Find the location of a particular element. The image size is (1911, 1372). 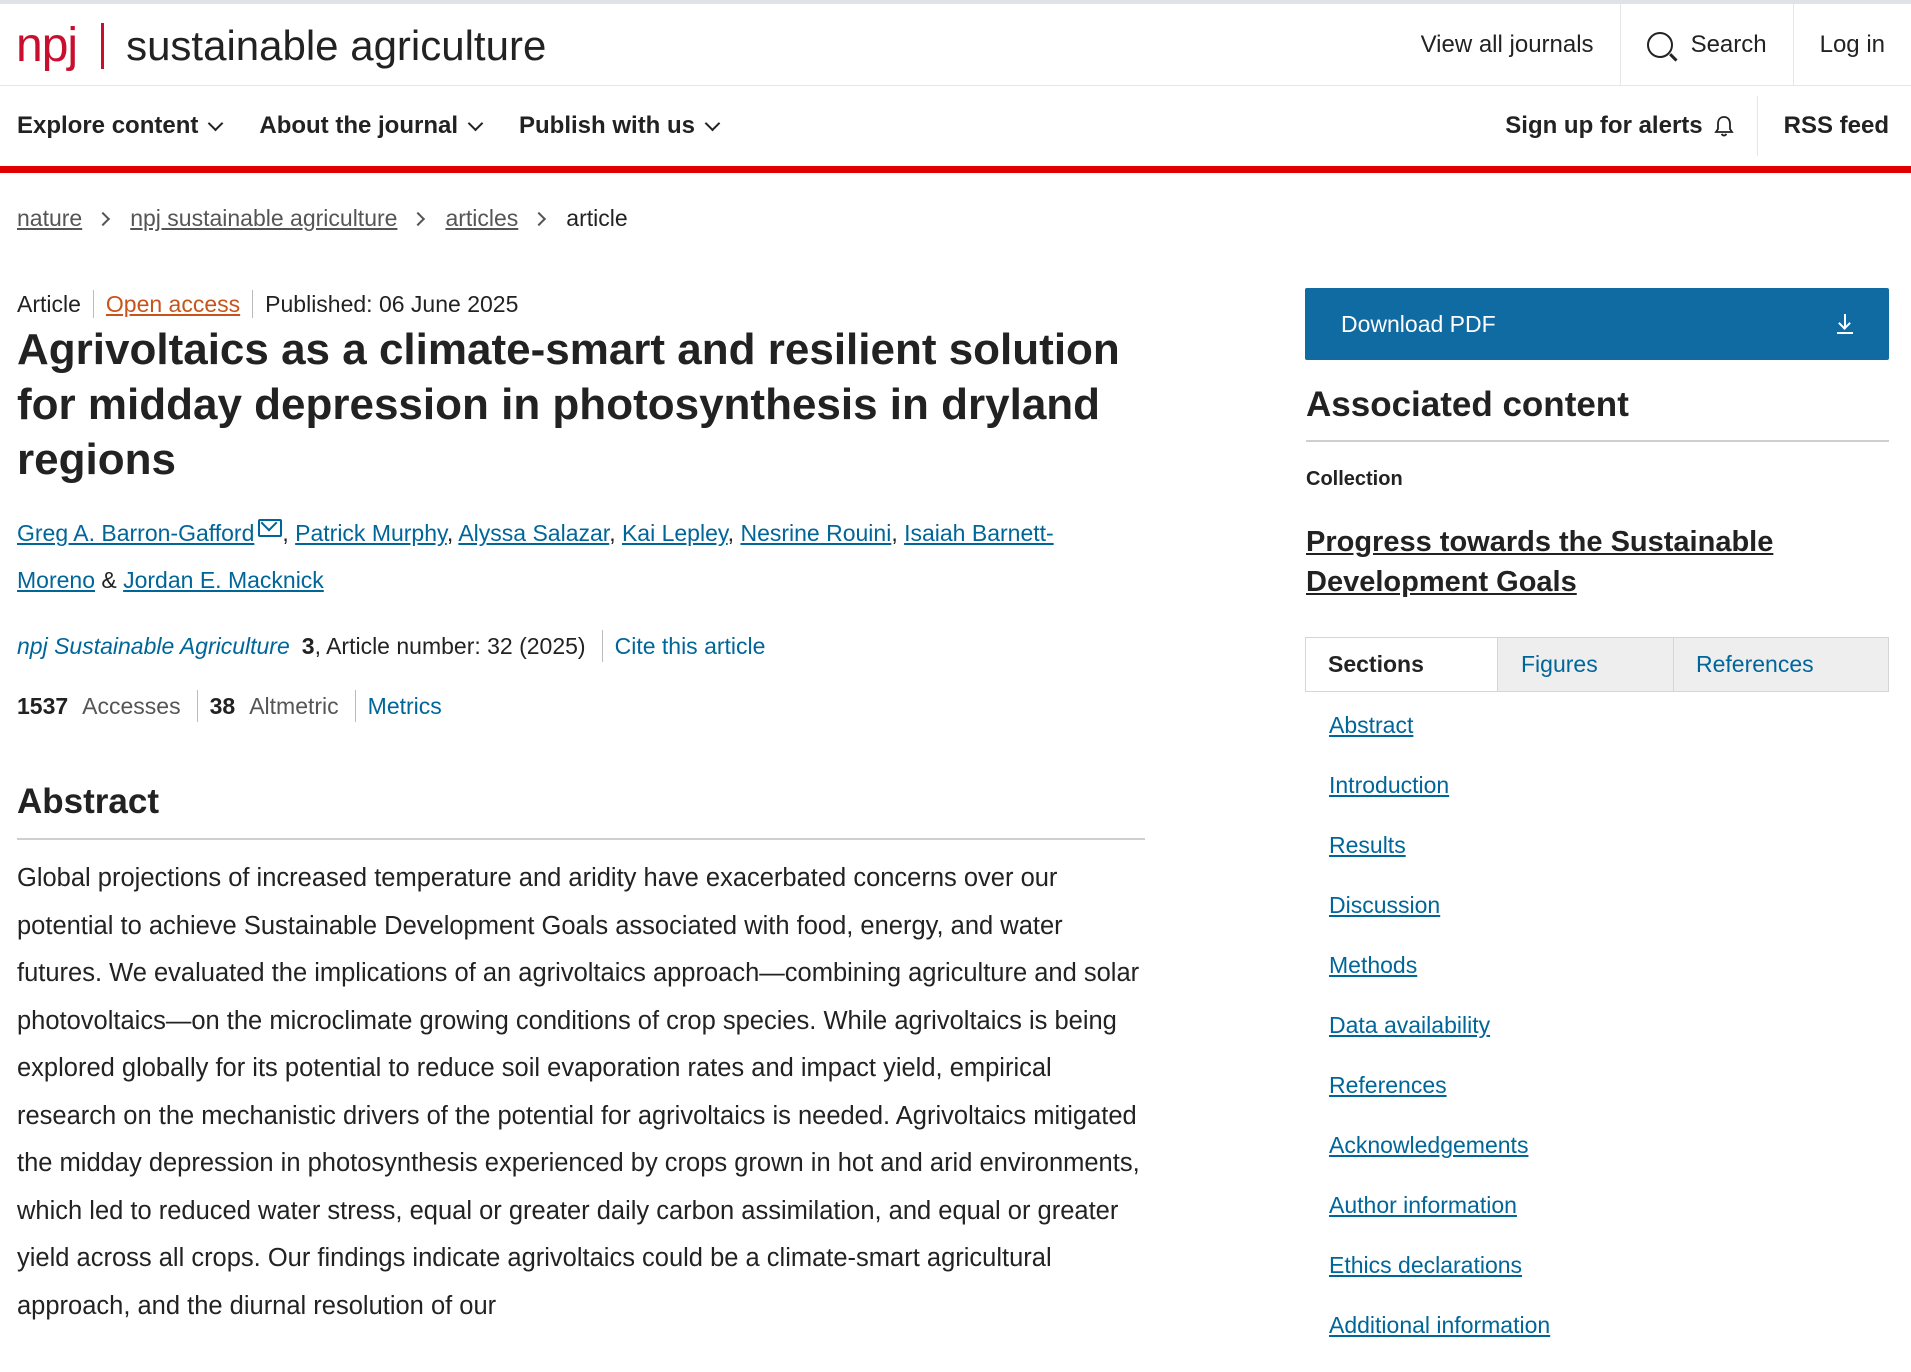

list-item: Results is located at coordinates (1439, 862).